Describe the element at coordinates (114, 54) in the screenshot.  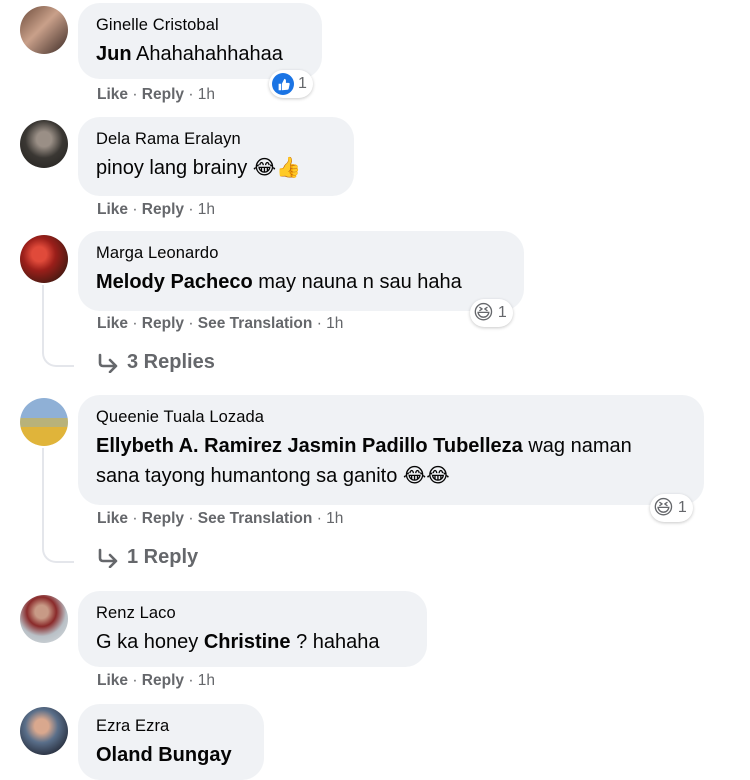
I see `mention: Jun` at that location.